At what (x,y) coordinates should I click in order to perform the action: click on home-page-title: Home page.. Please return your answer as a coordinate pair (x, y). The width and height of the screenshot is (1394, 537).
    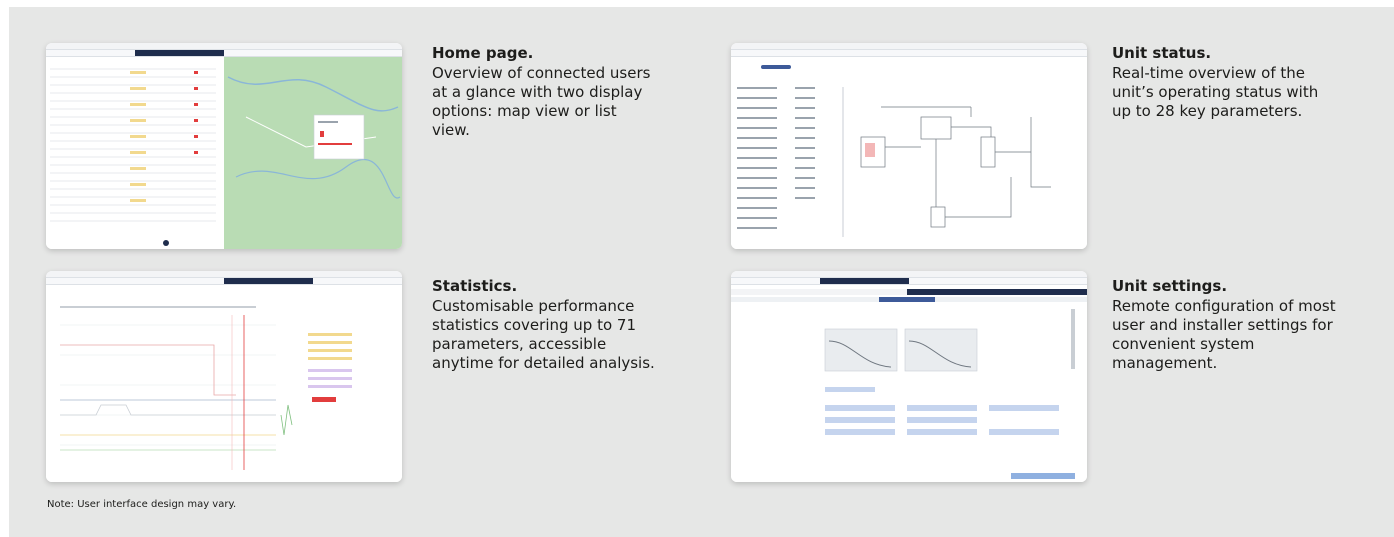
    Looking at the image, I should click on (483, 53).